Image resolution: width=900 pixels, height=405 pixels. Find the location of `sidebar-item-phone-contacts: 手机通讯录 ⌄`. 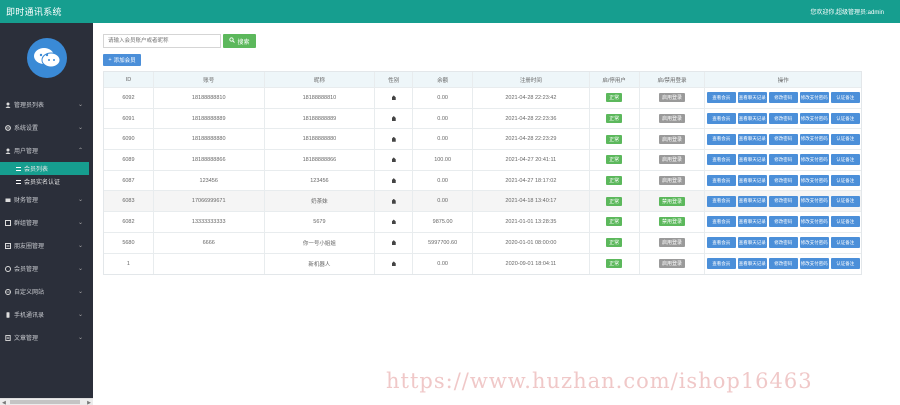

sidebar-item-phone-contacts: 手机通讯录 ⌄ is located at coordinates (46, 314).